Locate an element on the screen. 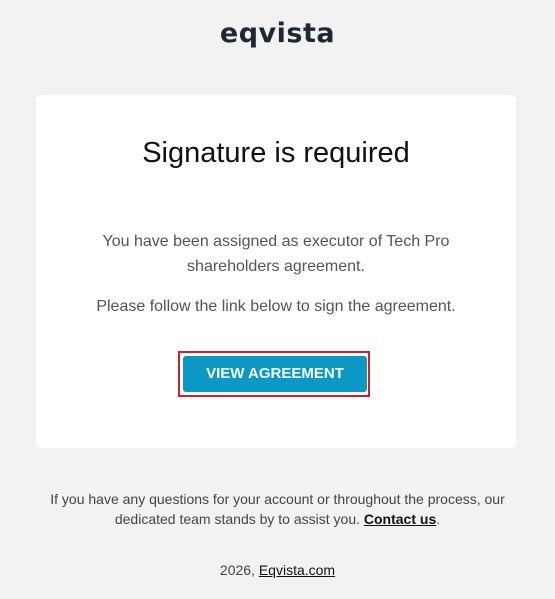 The width and height of the screenshot is (555, 599). footer-period: . is located at coordinates (438, 519).